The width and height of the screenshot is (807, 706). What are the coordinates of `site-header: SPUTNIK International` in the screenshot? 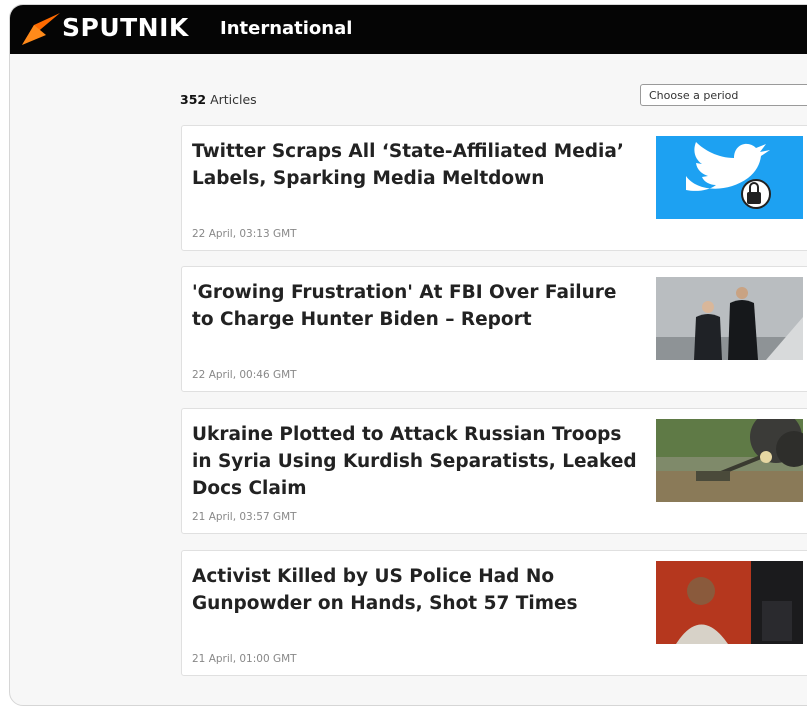 It's located at (408, 29).